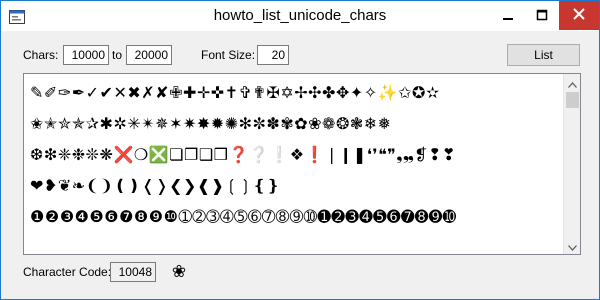 This screenshot has height=300, width=600. Describe the element at coordinates (133, 272) in the screenshot. I see `character-code-field: 10048` at that location.